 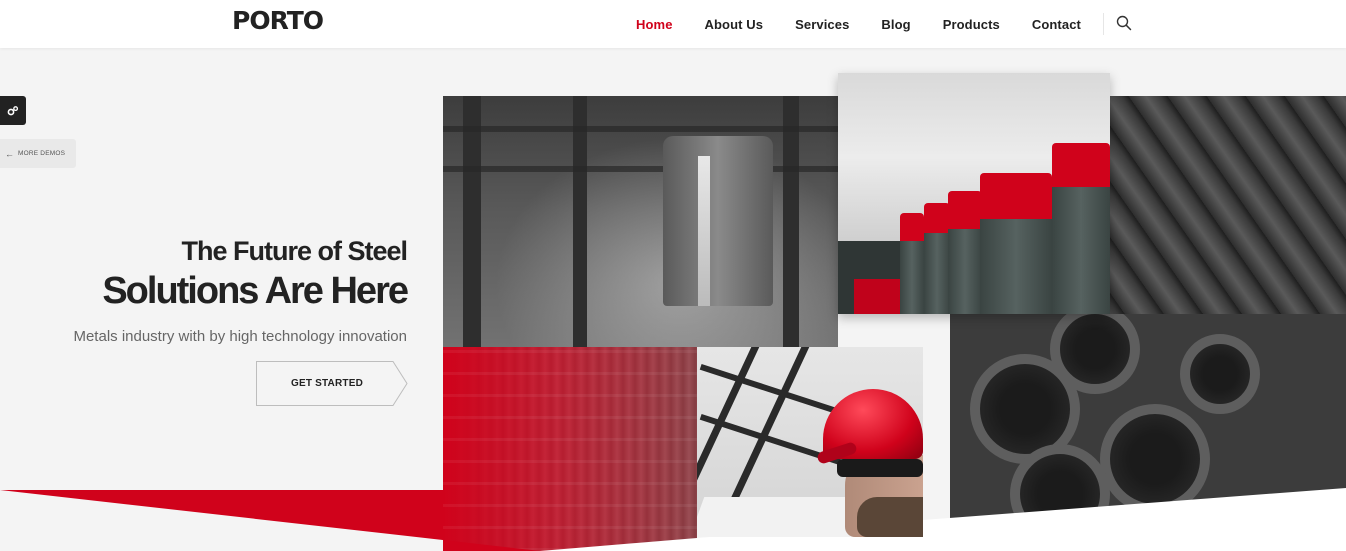 What do you see at coordinates (13, 110) in the screenshot?
I see `gears-icon` at bounding box center [13, 110].